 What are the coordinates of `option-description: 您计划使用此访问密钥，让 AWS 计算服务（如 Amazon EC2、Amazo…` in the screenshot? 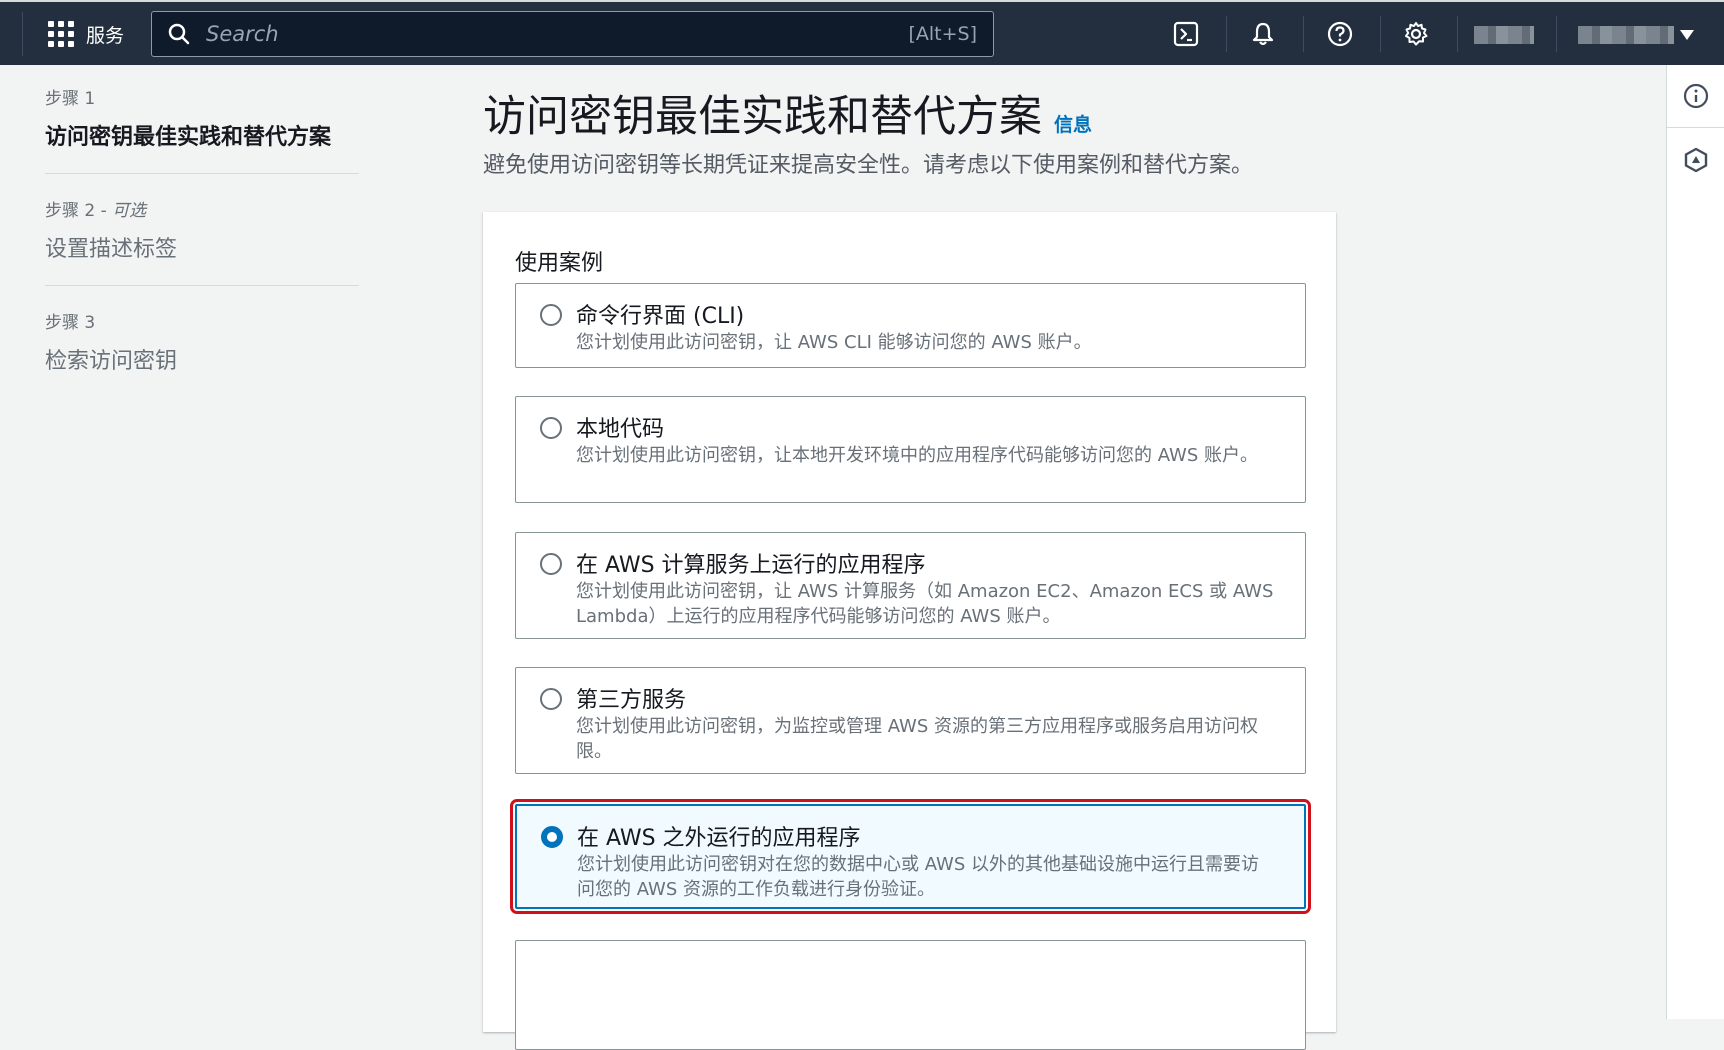 It's located at (925, 604).